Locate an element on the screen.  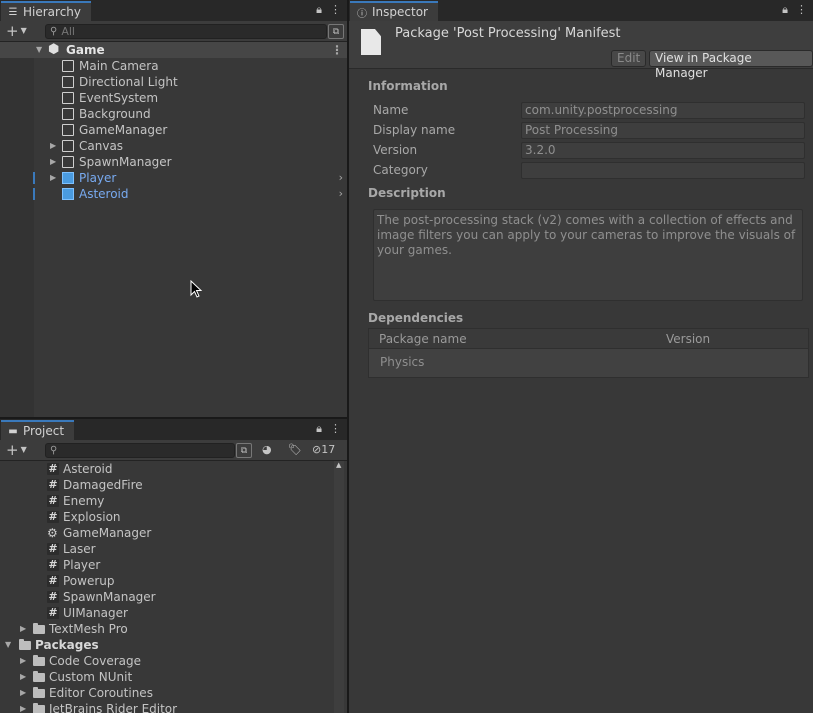
project-script-item: # Player is located at coordinates (173, 565).